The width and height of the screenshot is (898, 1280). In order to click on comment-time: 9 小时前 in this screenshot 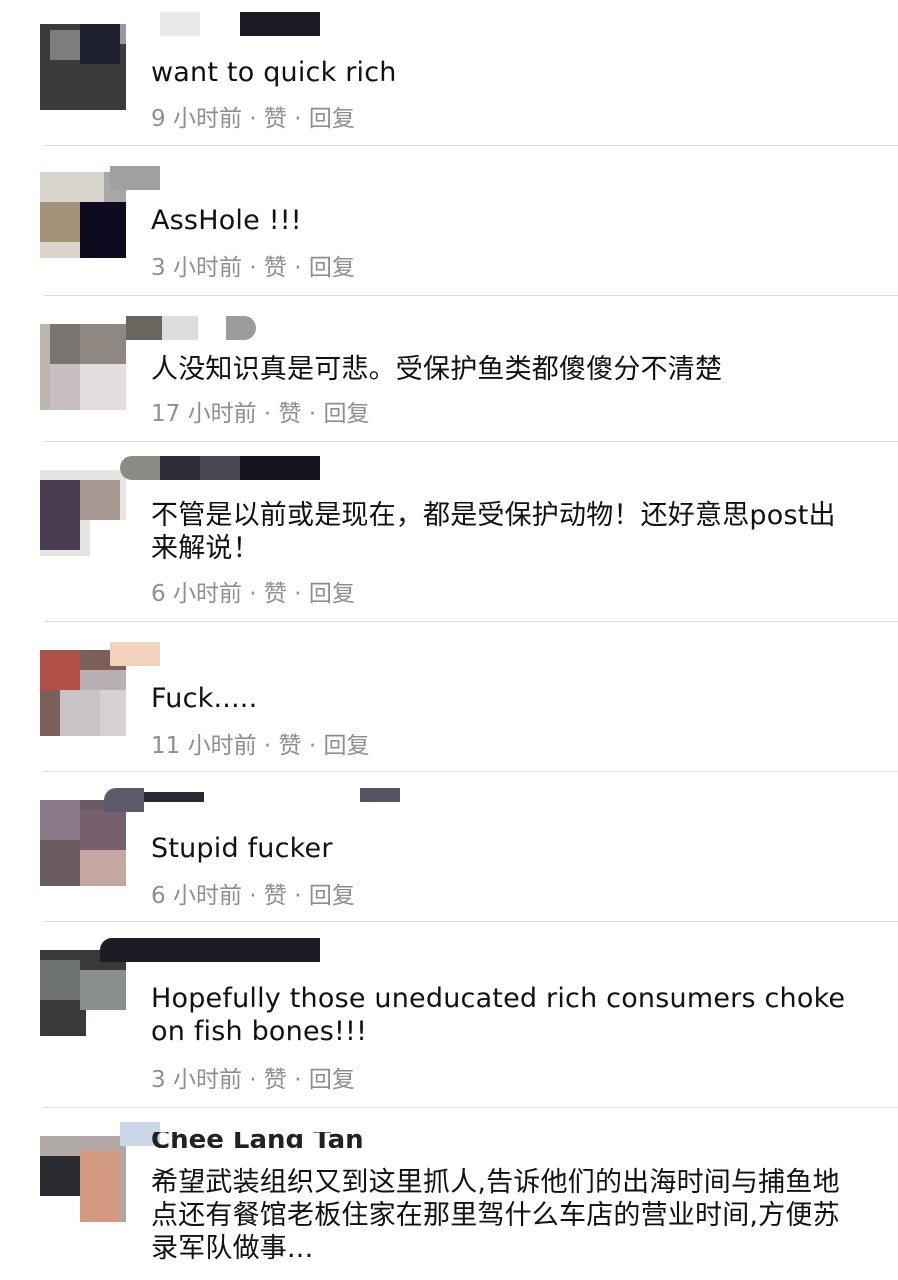, I will do `click(196, 119)`.